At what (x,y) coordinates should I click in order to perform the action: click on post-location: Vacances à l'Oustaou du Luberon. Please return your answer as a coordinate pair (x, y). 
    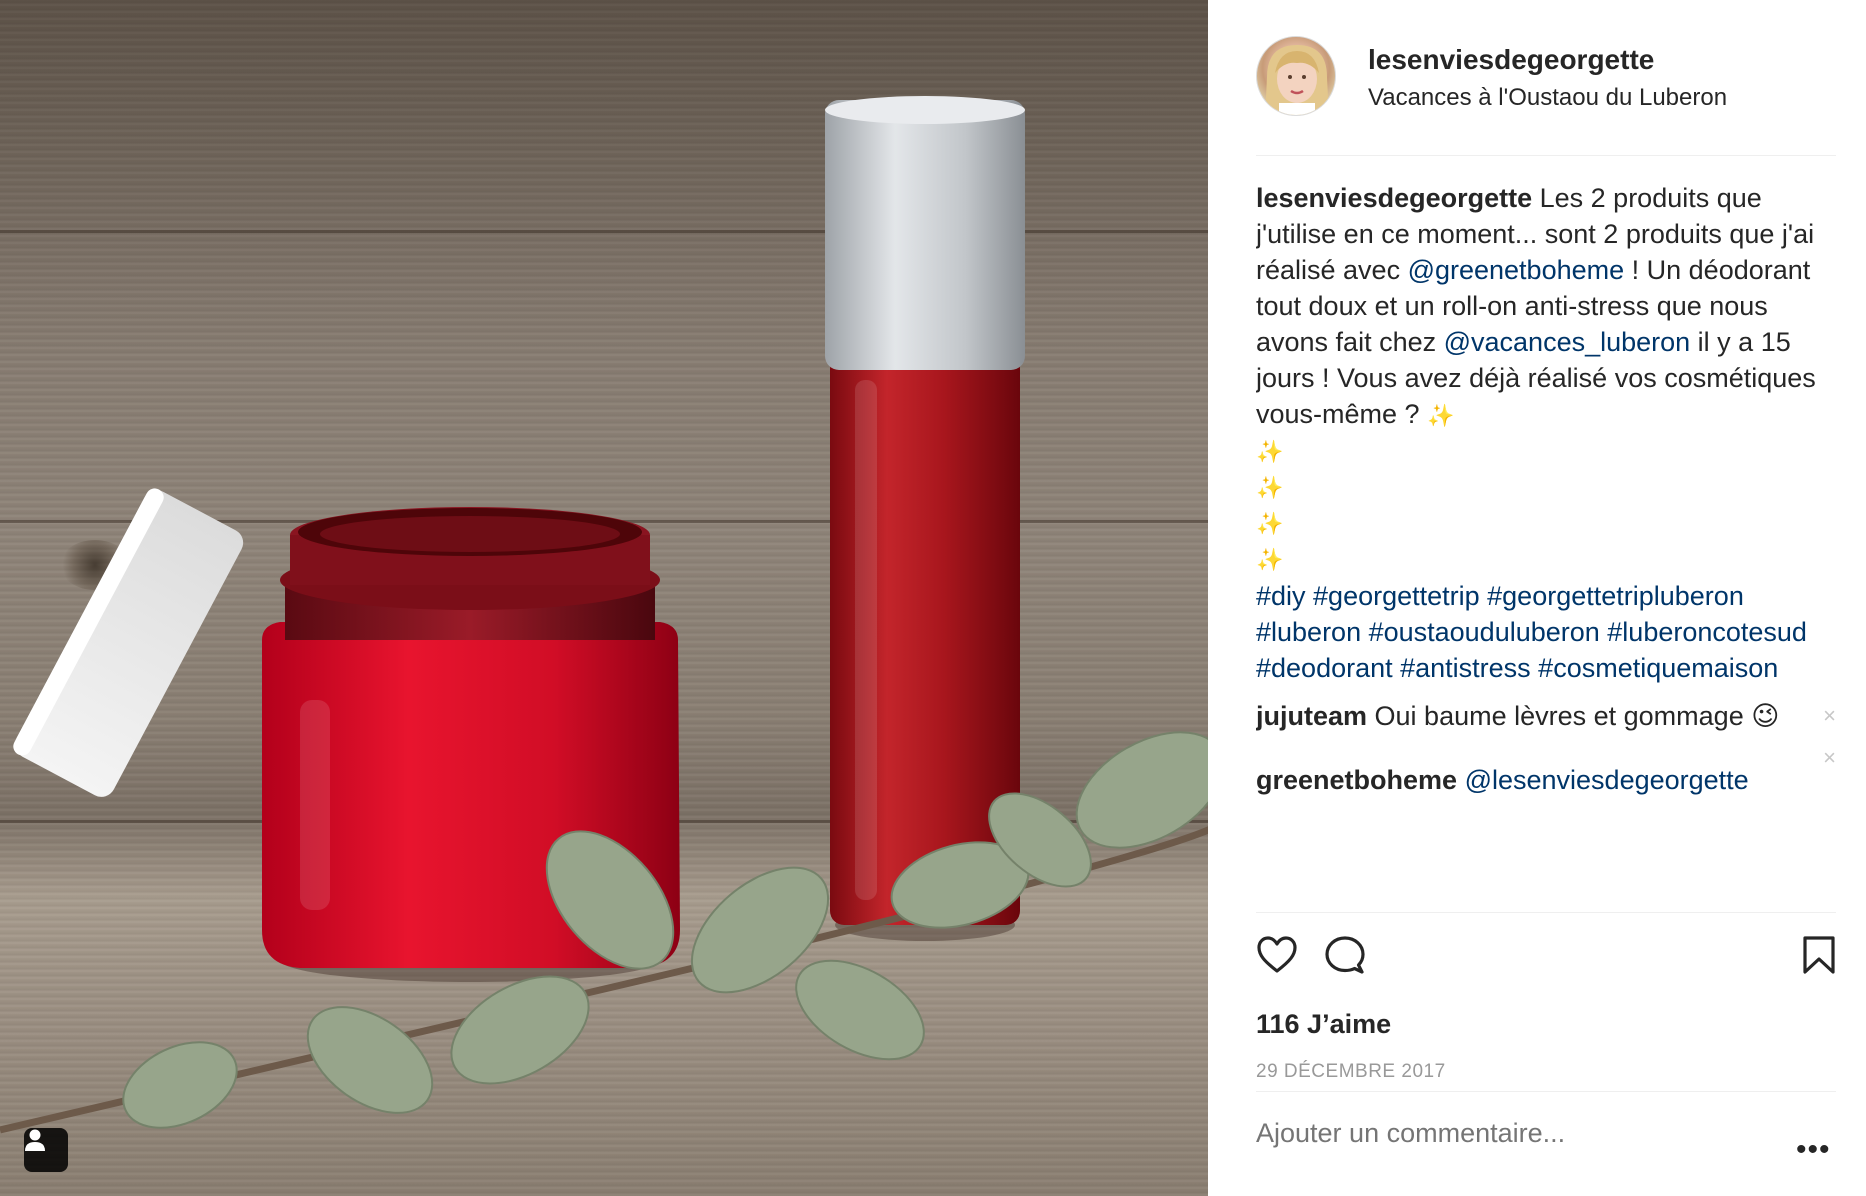
    Looking at the image, I should click on (1547, 98).